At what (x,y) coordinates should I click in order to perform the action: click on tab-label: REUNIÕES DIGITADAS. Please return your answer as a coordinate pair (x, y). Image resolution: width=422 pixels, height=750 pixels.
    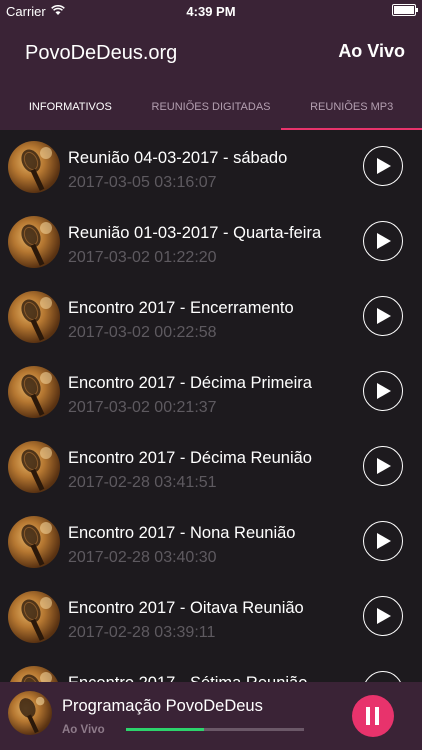
    Looking at the image, I should click on (211, 107).